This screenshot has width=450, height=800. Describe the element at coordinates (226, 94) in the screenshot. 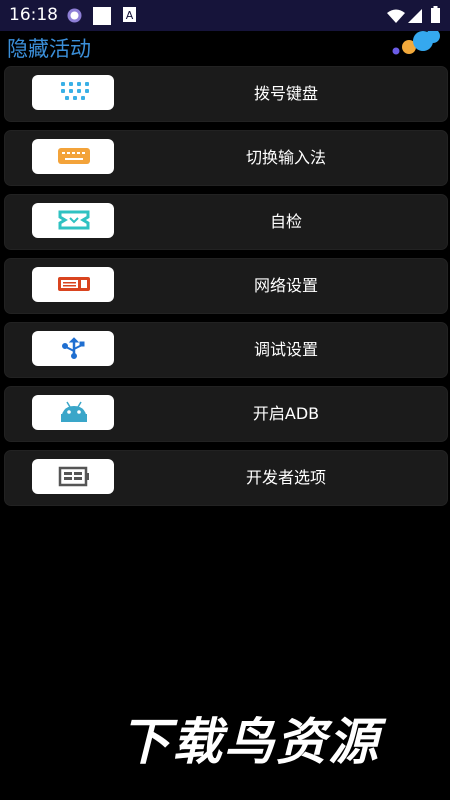

I see `menu-item-dialpad: 拨号键盘` at that location.